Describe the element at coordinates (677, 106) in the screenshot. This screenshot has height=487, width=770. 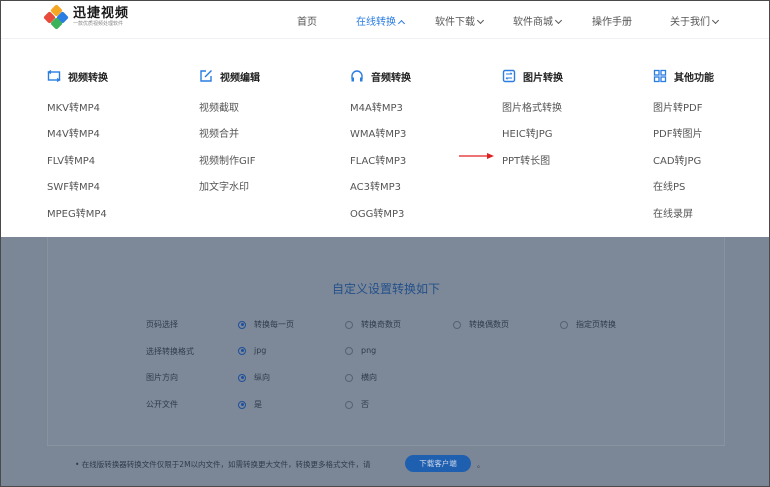
I see `menu-item-image-pdf: 图片转PDF` at that location.